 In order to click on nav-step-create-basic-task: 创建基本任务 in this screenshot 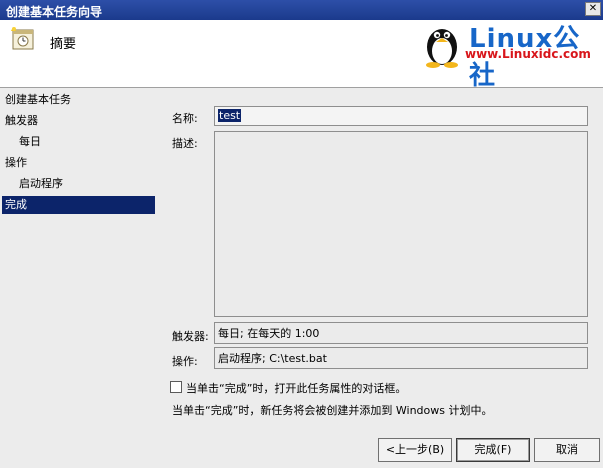, I will do `click(80, 100)`.